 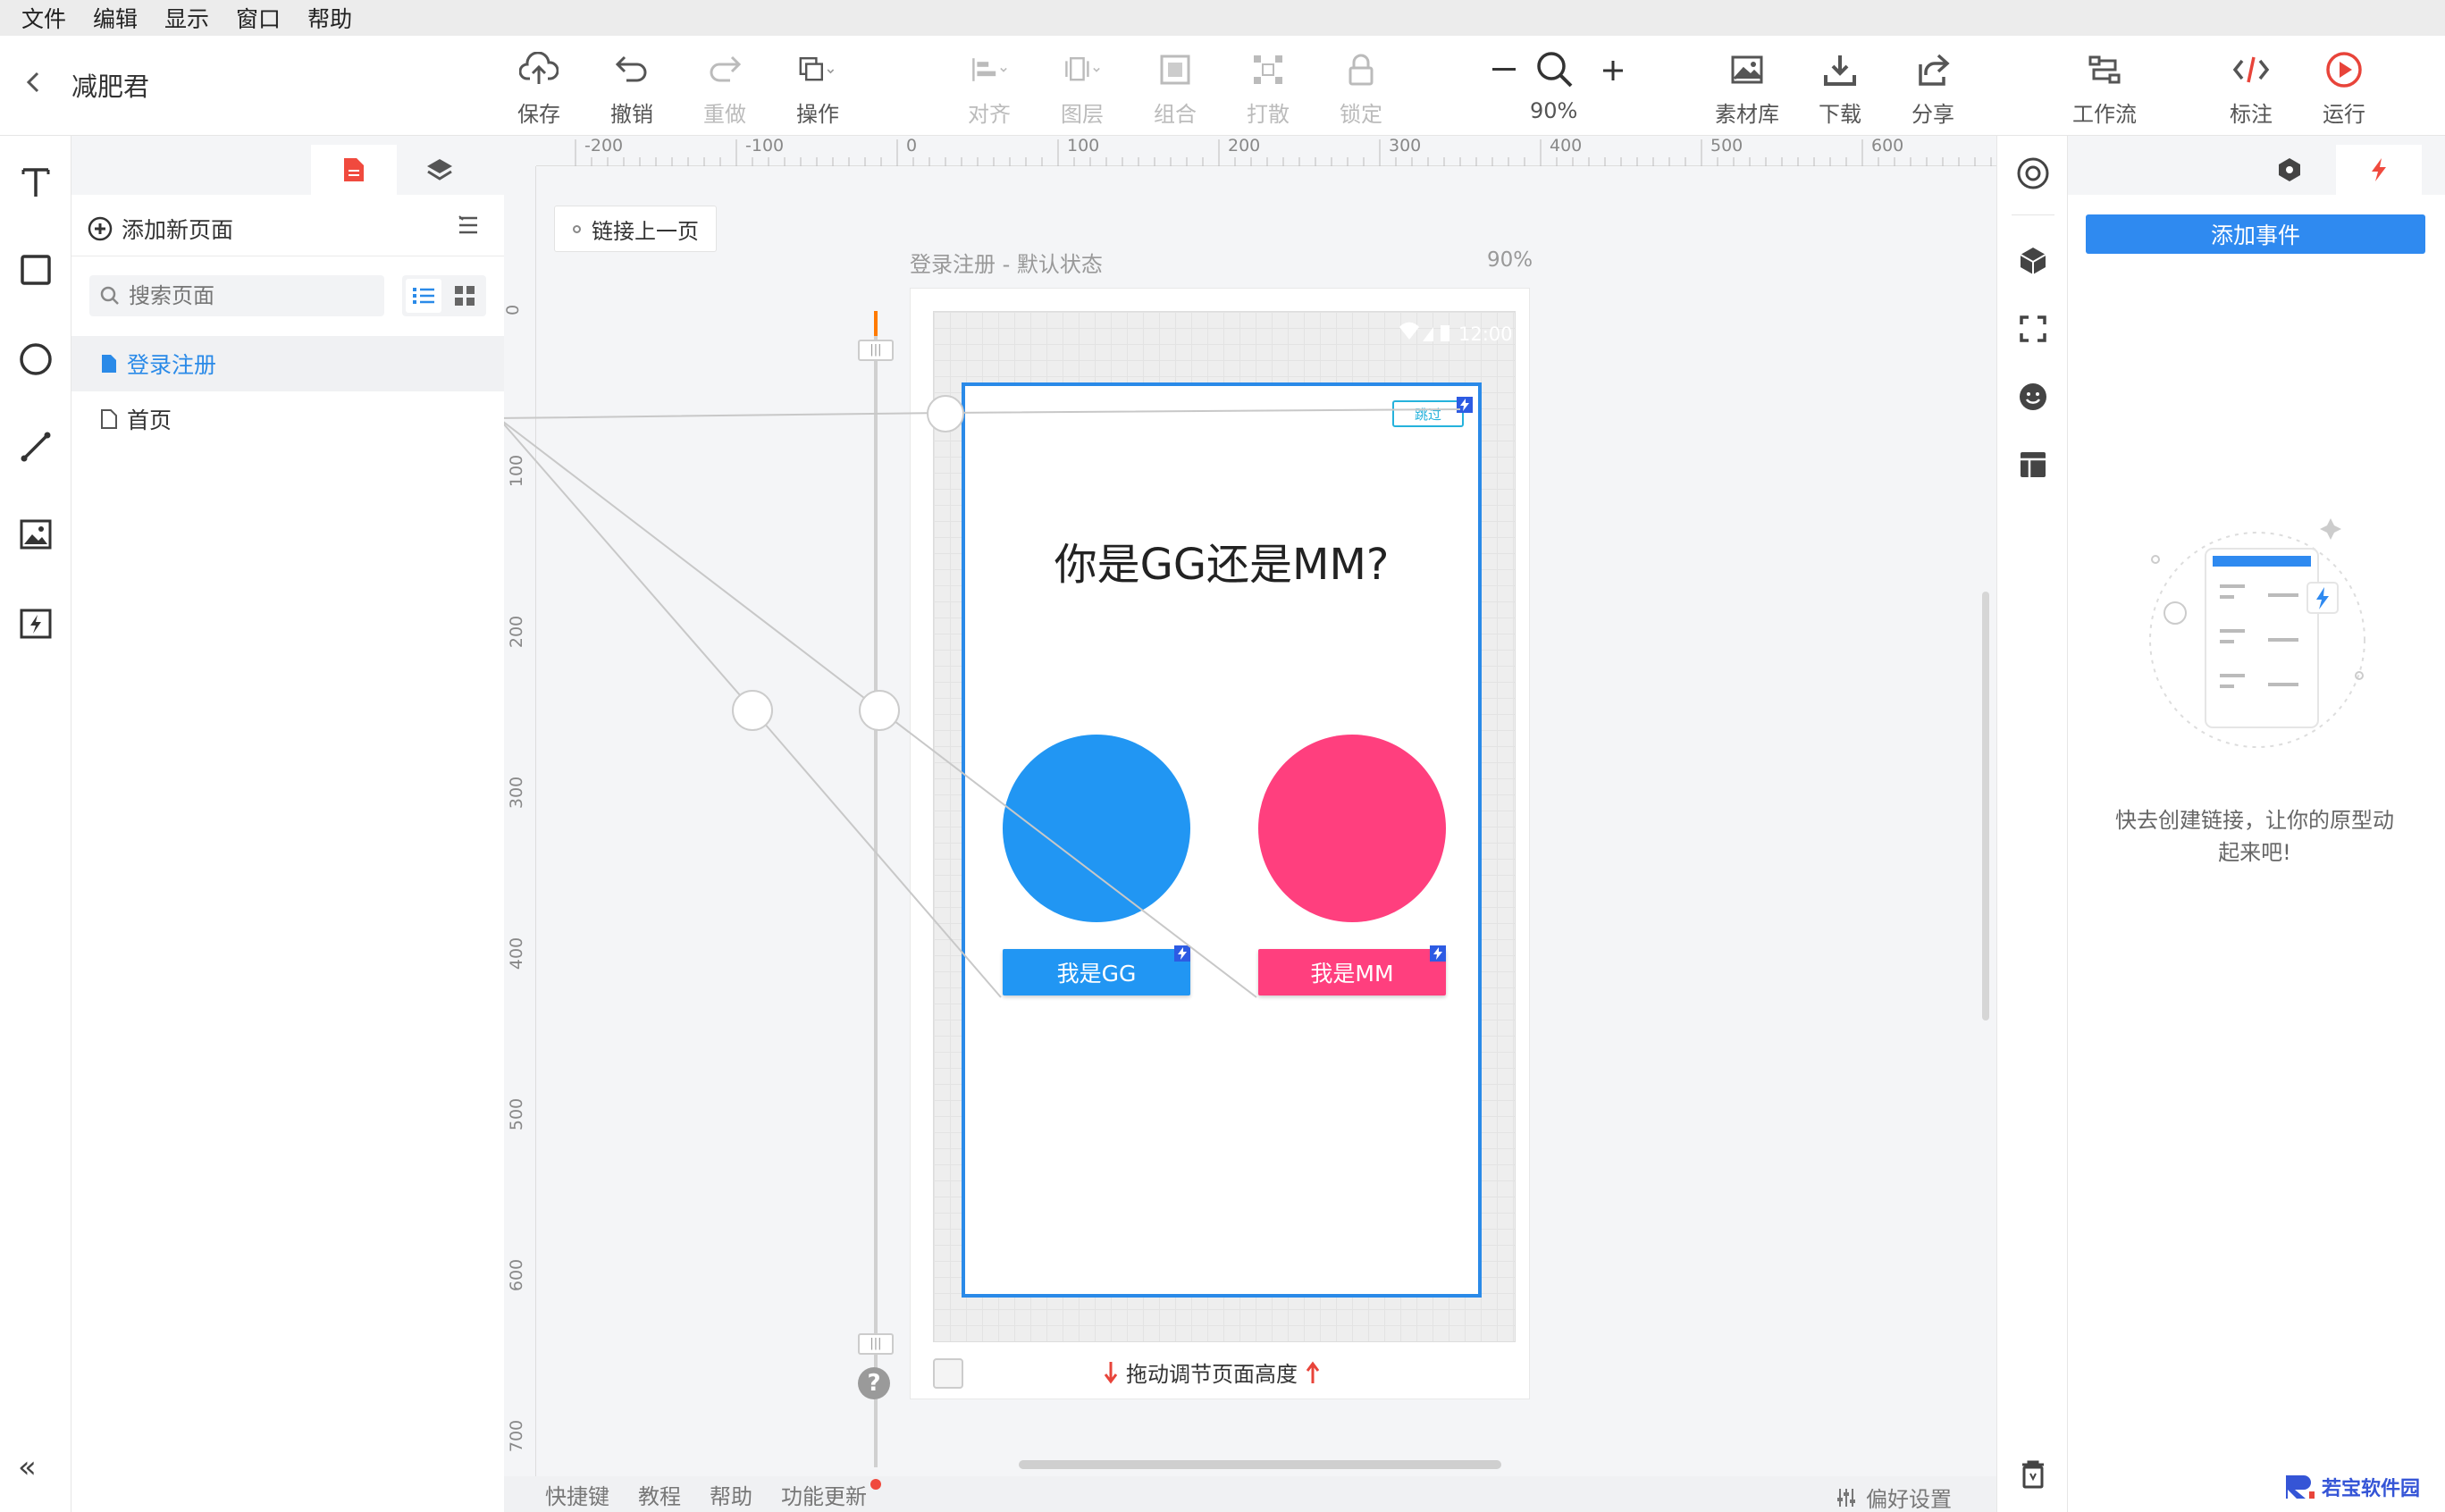 I want to click on add-event-button: 添加事件, so click(x=2255, y=234).